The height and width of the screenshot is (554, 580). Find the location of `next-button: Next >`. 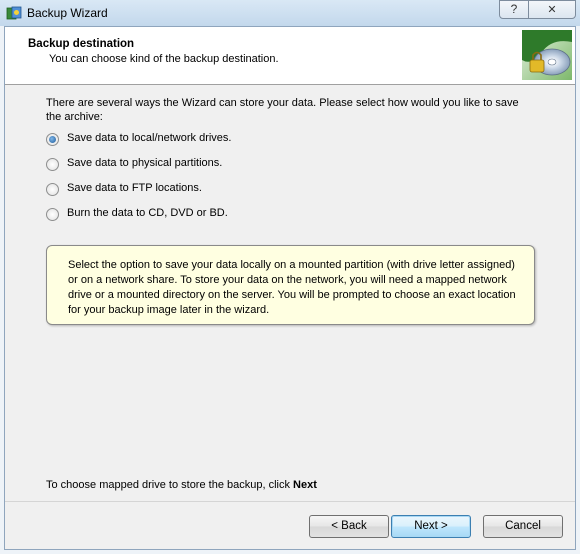

next-button: Next > is located at coordinates (431, 526).